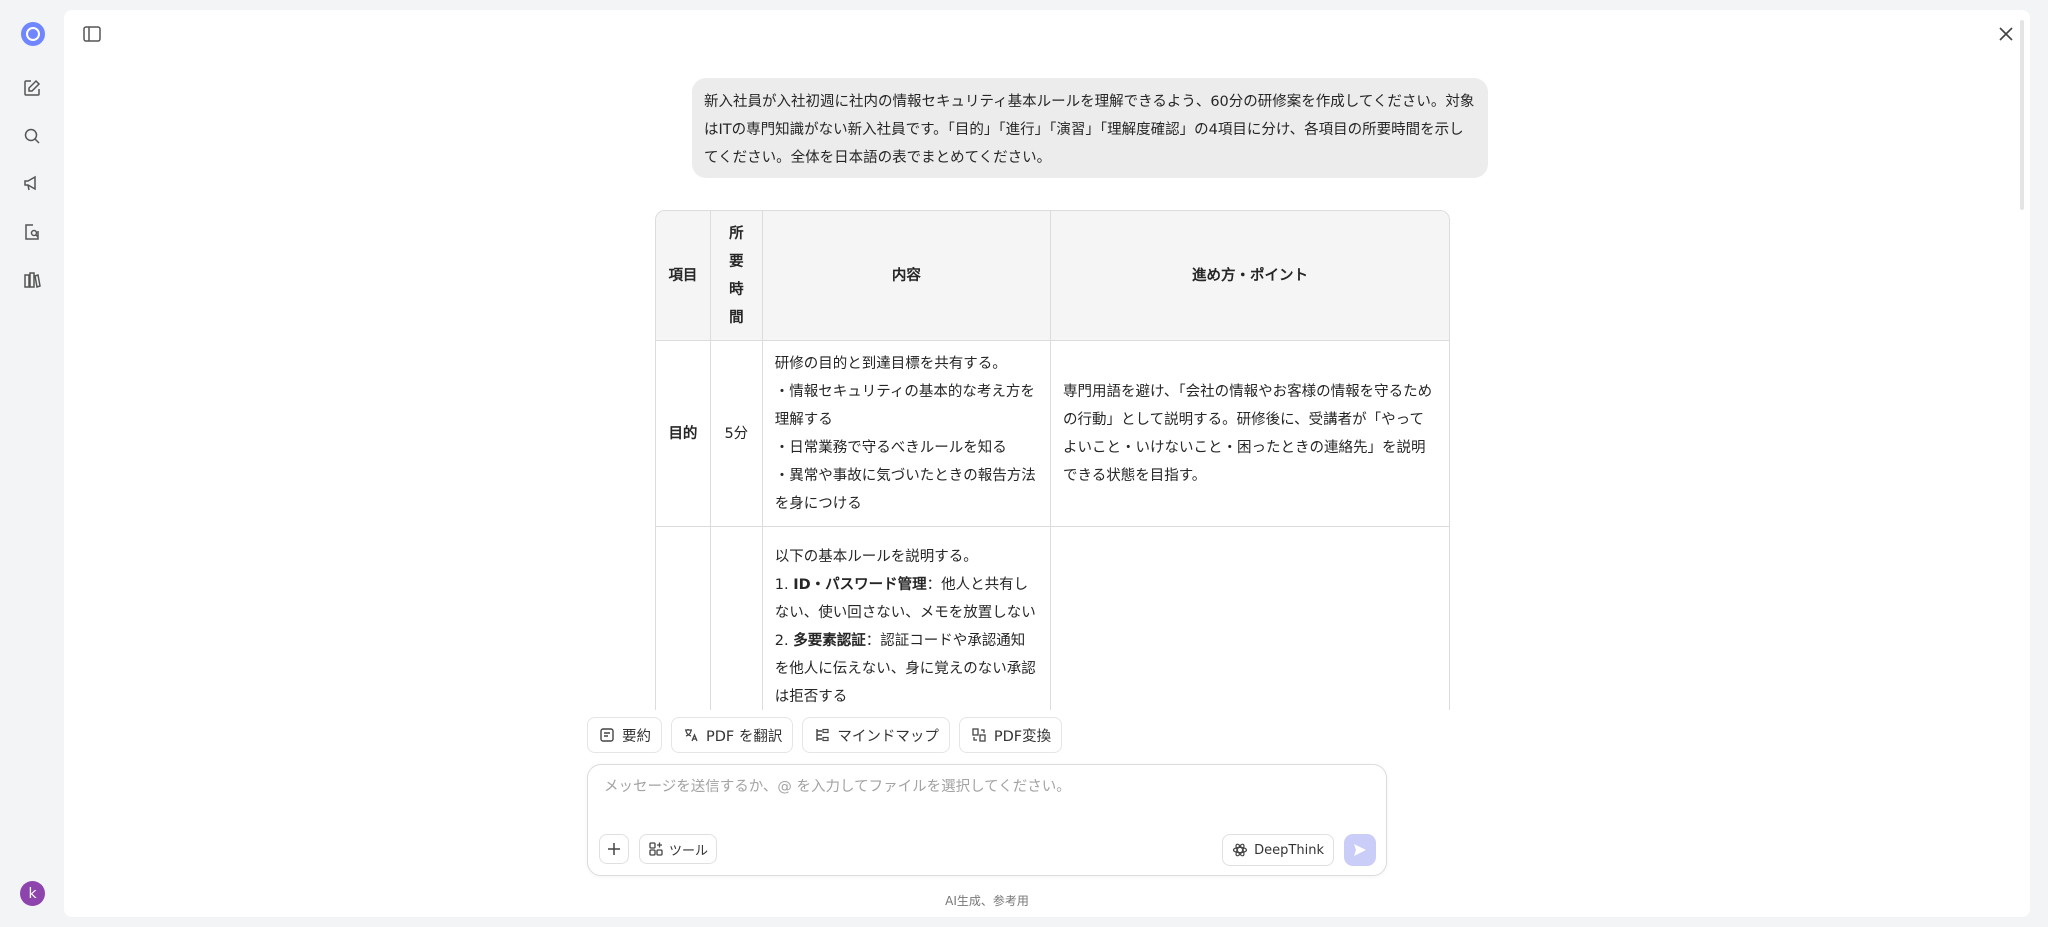 Image resolution: width=2048 pixels, height=927 pixels. What do you see at coordinates (32, 183) in the screenshot?
I see `megaphone-icon` at bounding box center [32, 183].